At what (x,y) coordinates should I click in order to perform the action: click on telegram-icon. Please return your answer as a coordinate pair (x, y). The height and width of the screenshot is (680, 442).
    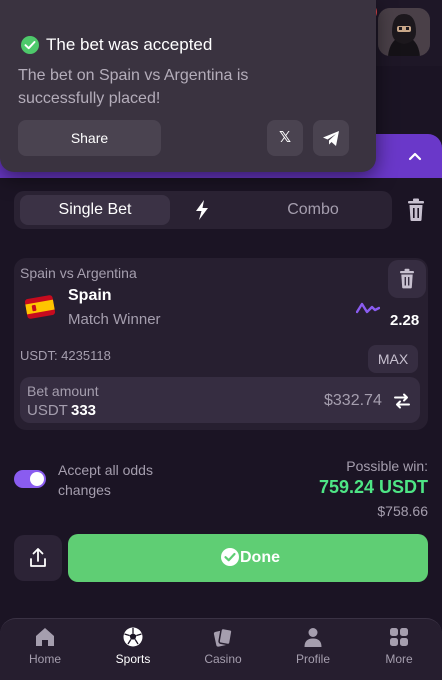
    Looking at the image, I should click on (331, 138).